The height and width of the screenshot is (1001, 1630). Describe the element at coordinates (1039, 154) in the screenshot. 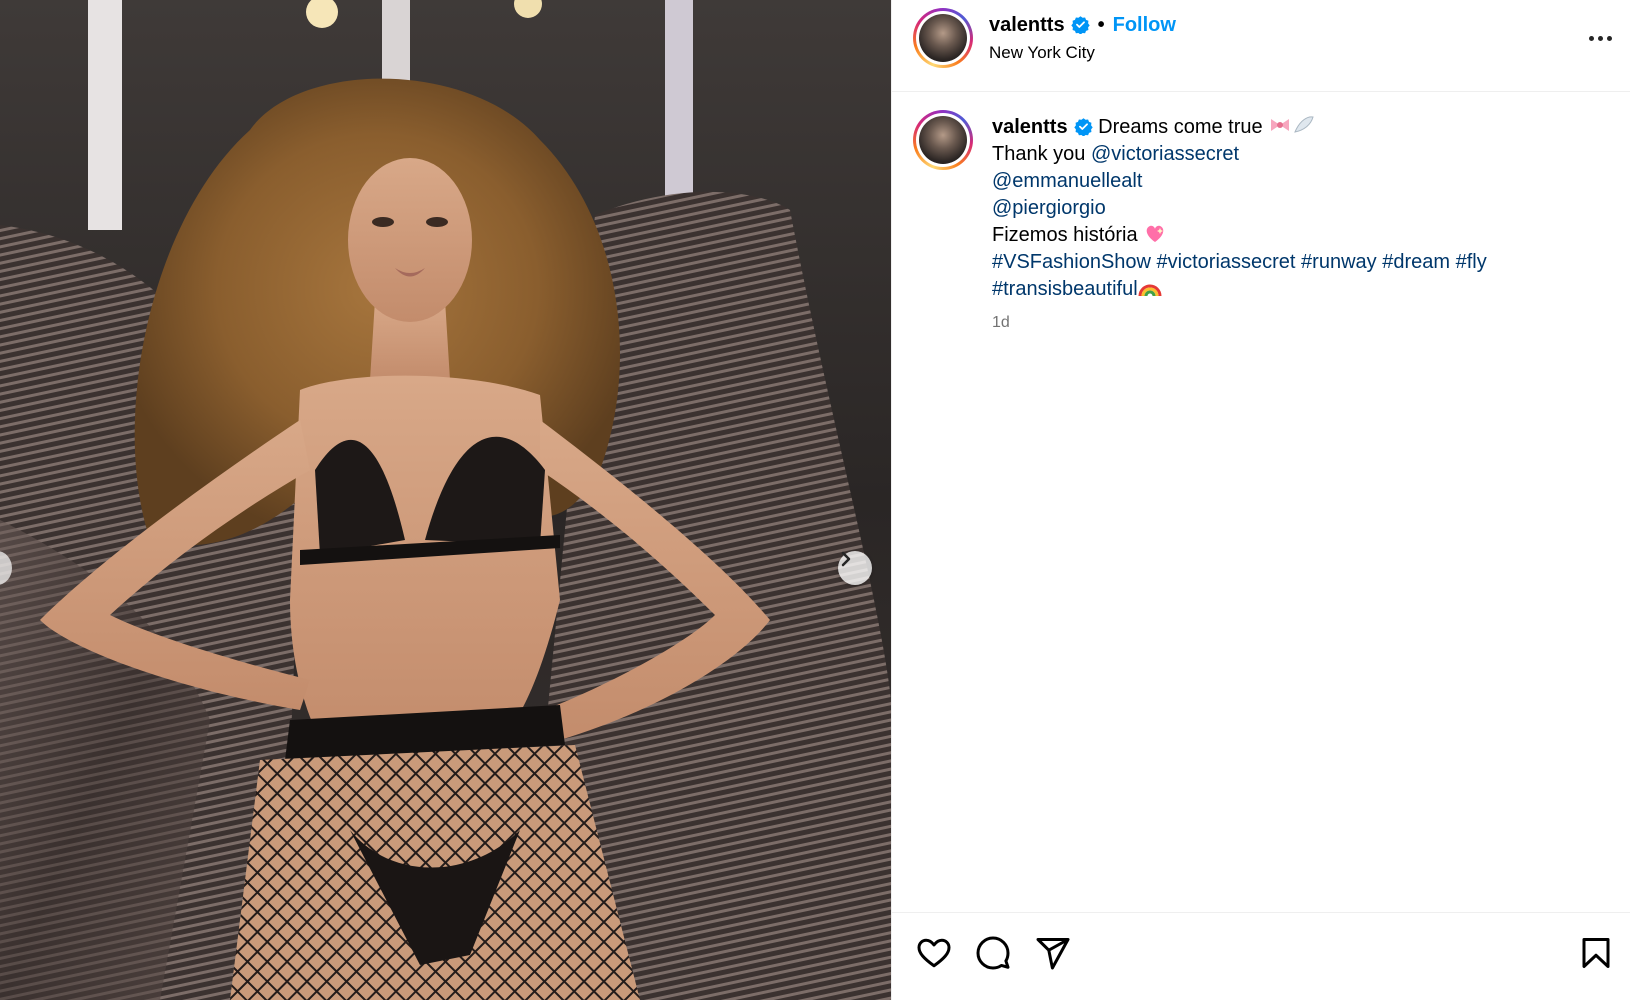

I see `thank-you-text: Thank you` at that location.